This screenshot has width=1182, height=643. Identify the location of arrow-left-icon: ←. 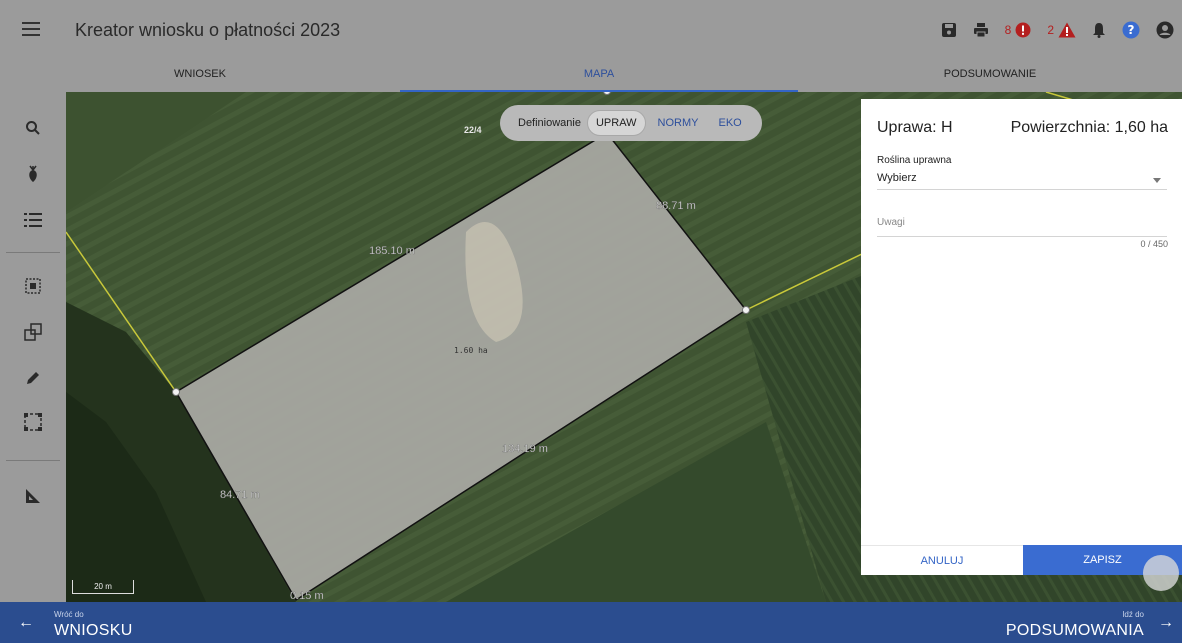
(26, 622).